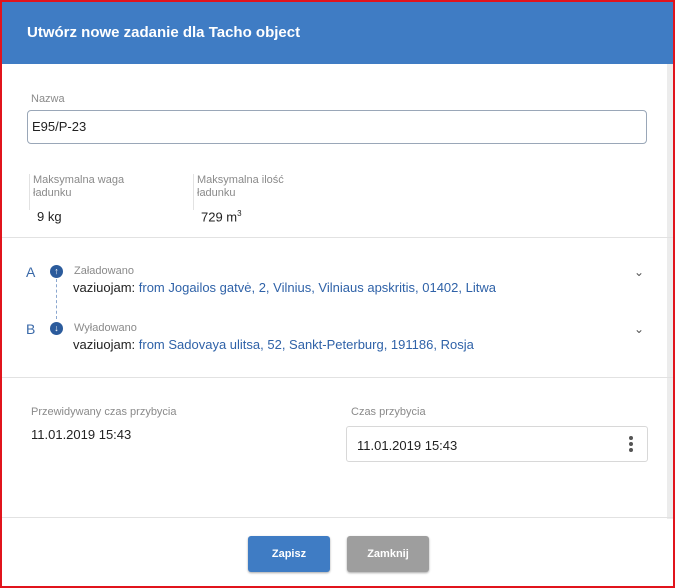 Image resolution: width=675 pixels, height=588 pixels. I want to click on stop-b-status: Wyładowano, so click(105, 328).